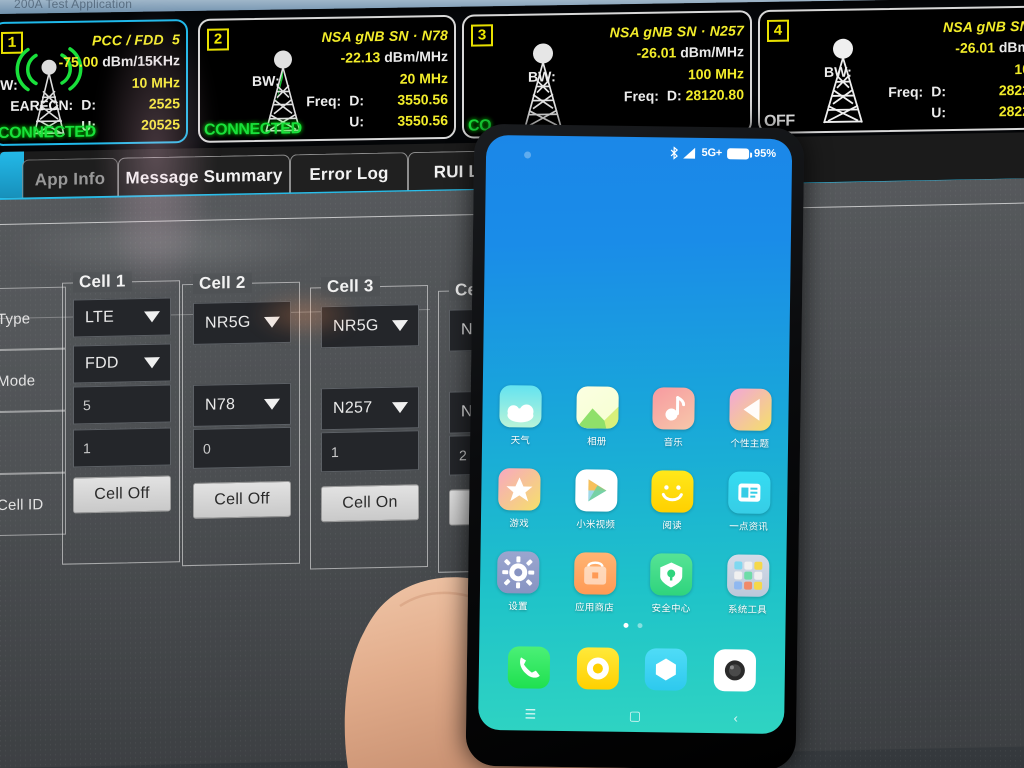 The image size is (1024, 768). I want to click on app-music: 音乐, so click(673, 418).